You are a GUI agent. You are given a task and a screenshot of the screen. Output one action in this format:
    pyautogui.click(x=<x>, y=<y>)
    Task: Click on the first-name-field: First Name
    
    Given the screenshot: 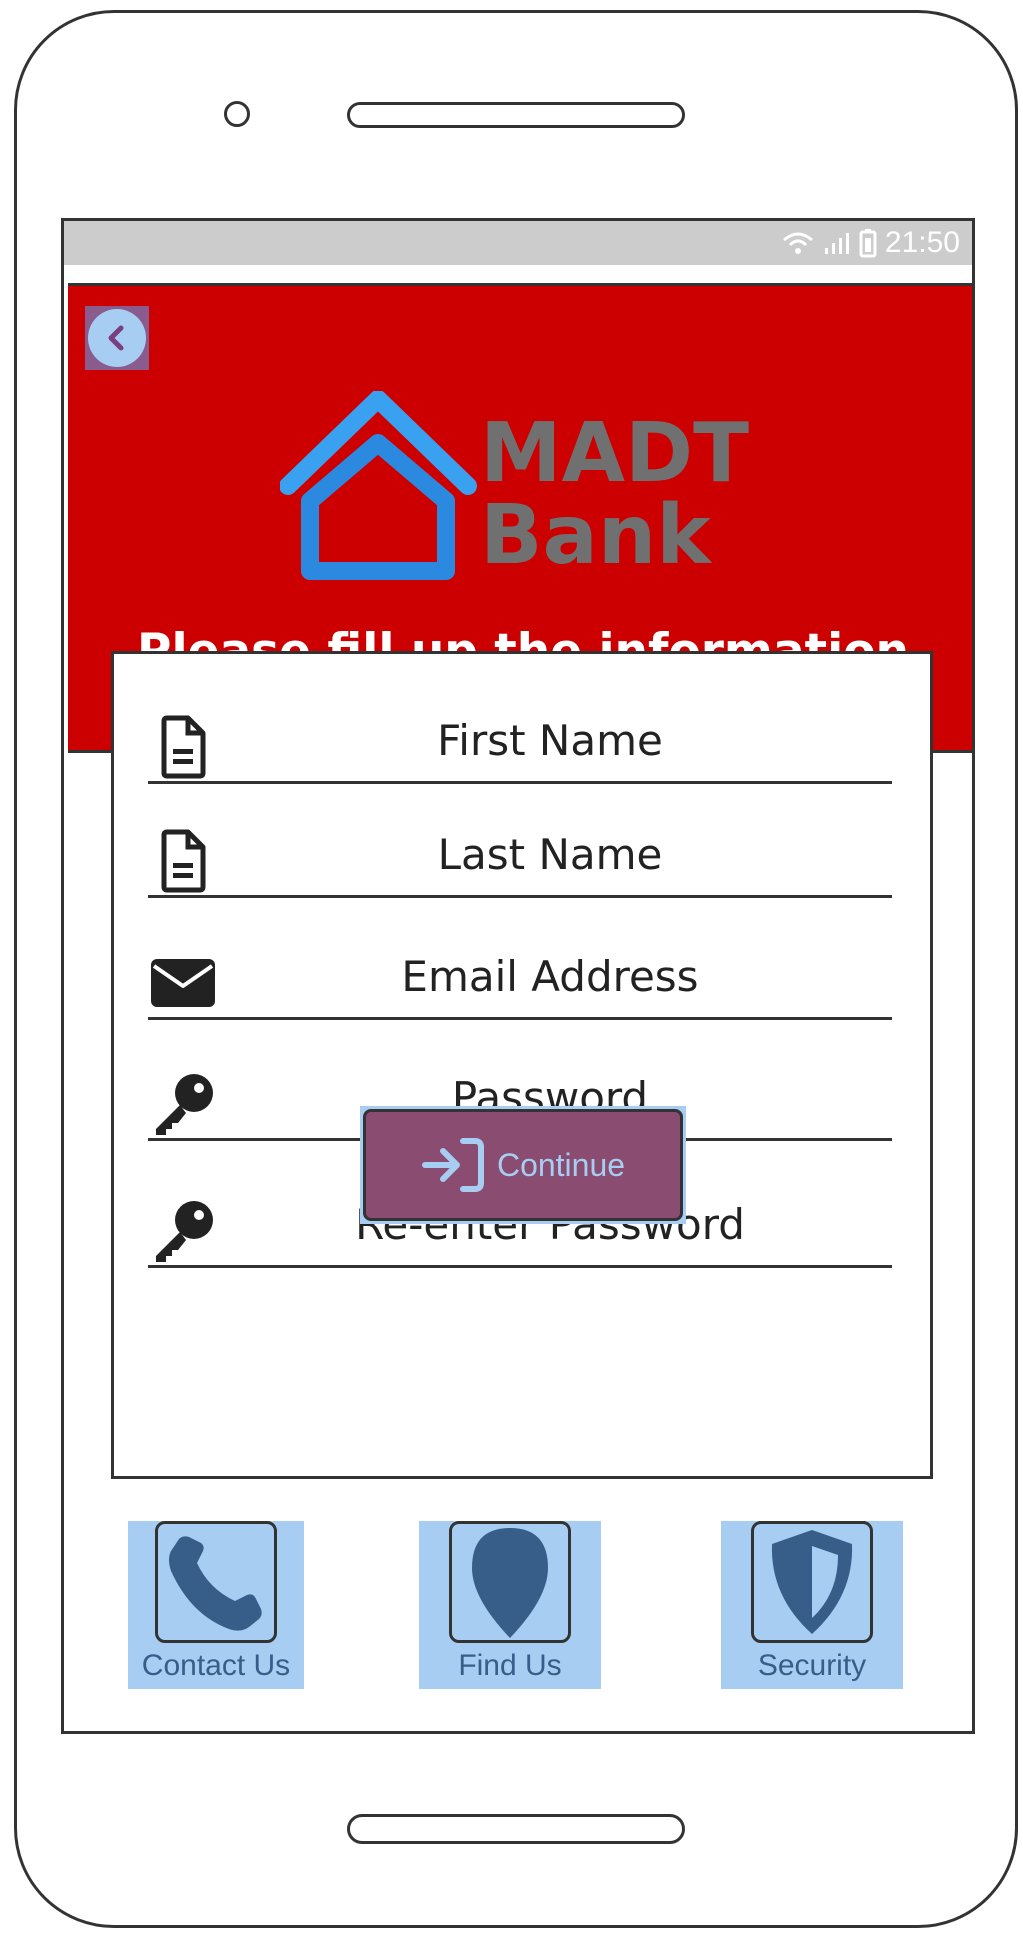 What is the action you would take?
    pyautogui.click(x=520, y=741)
    